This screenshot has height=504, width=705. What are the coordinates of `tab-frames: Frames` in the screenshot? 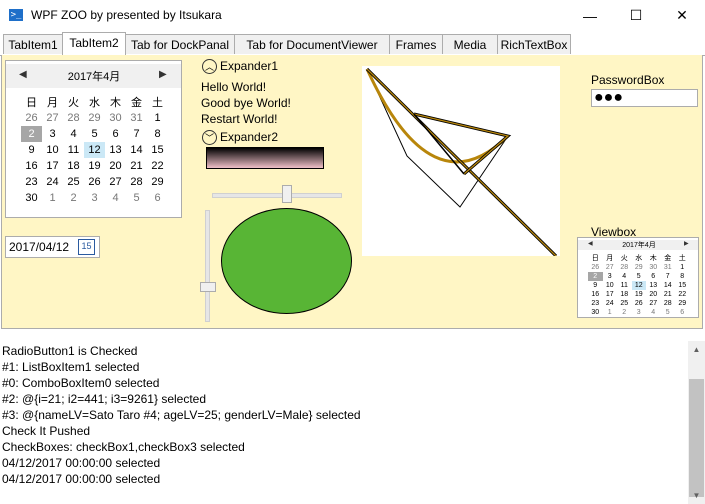 It's located at (416, 44).